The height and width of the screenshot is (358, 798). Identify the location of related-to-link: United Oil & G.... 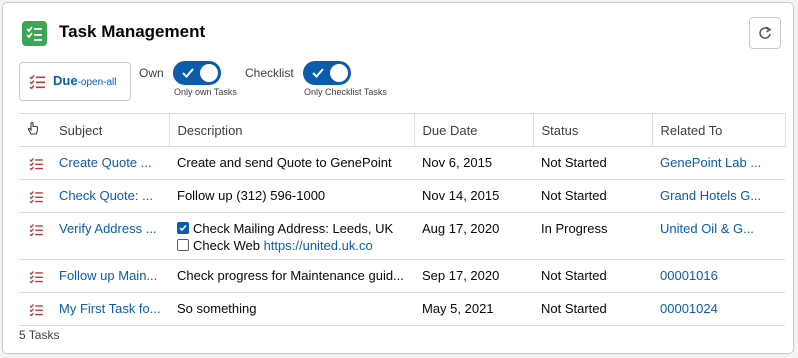
(707, 228).